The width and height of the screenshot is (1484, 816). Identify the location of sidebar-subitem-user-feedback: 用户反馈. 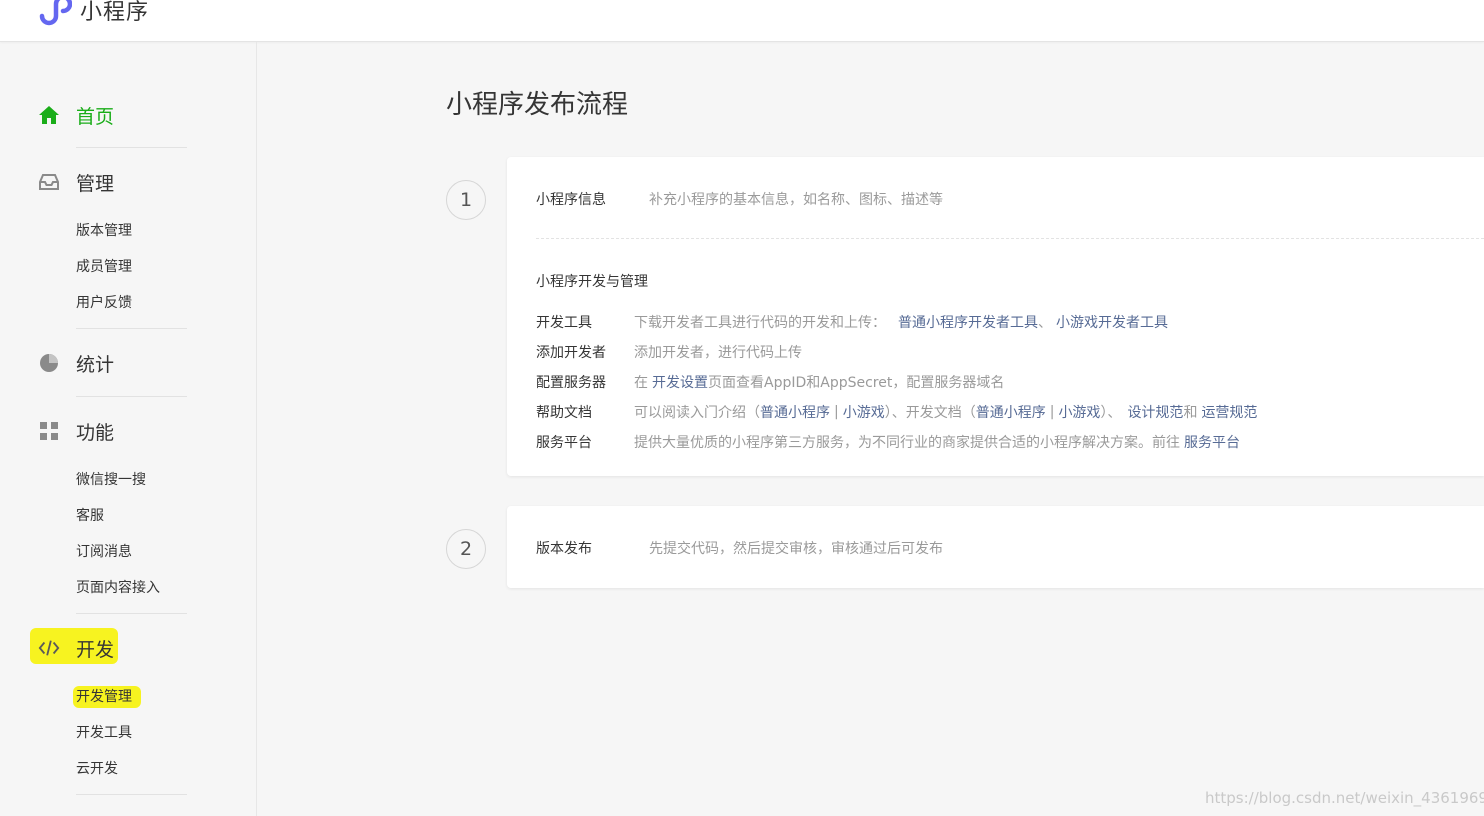
(104, 303).